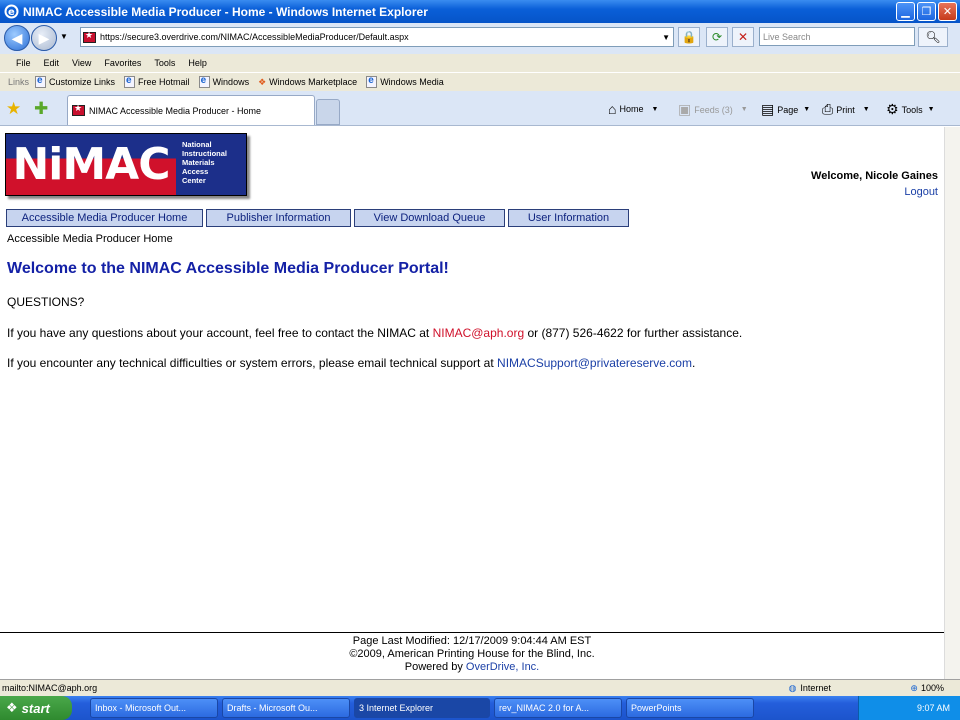 Image resolution: width=960 pixels, height=720 pixels. I want to click on close-button: ✕, so click(947, 11).